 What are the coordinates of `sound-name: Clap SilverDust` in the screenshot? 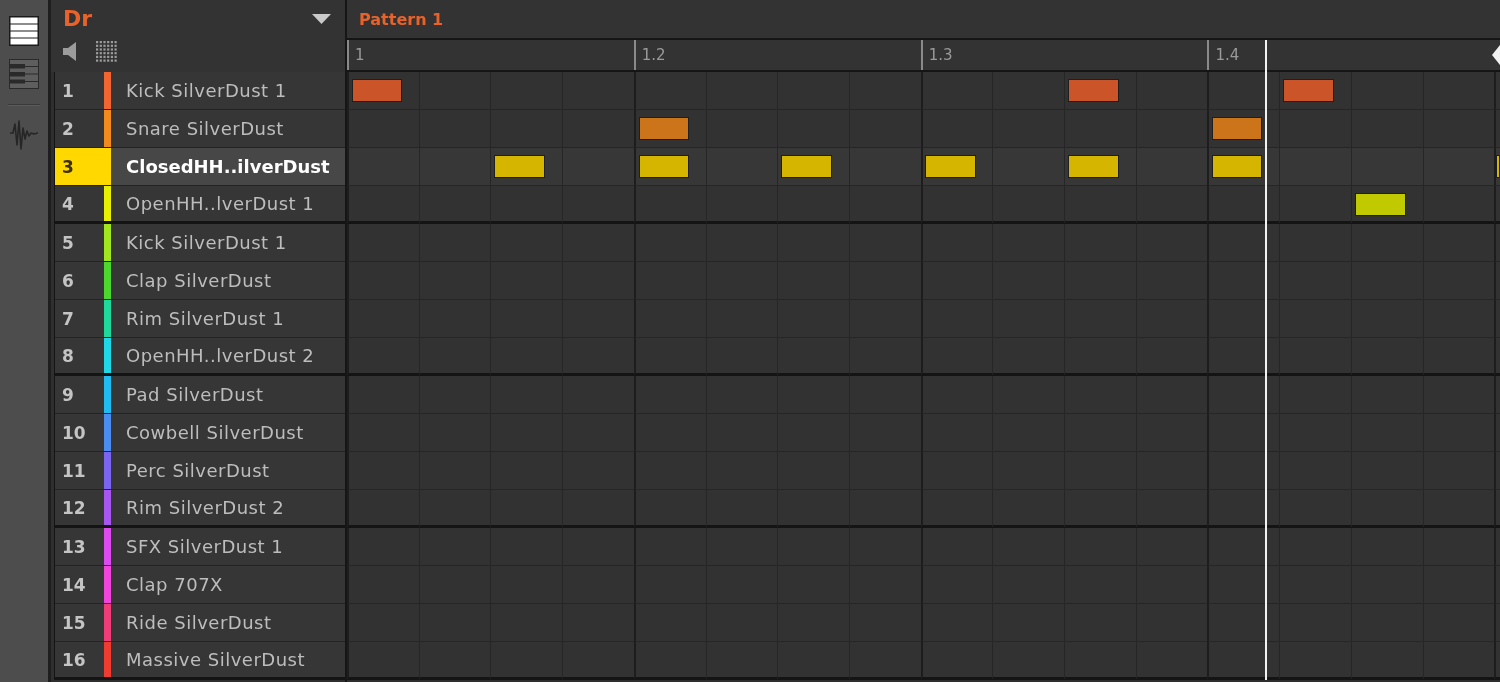 It's located at (198, 281).